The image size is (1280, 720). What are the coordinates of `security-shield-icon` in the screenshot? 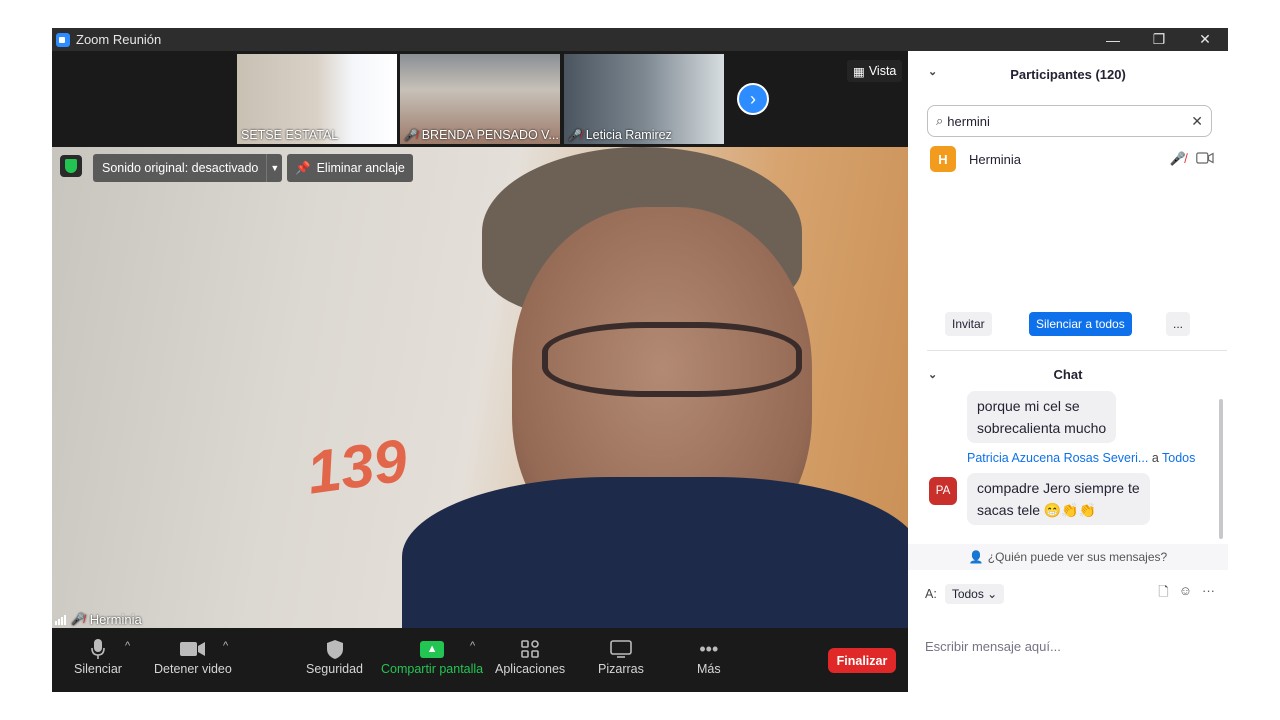 It's located at (335, 649).